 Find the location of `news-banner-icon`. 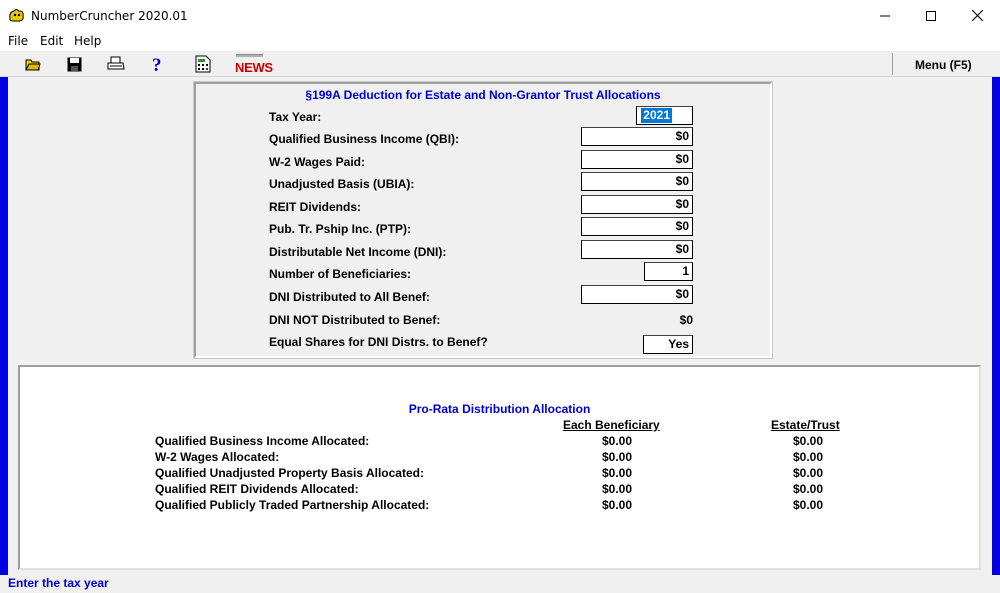

news-banner-icon is located at coordinates (249, 55).